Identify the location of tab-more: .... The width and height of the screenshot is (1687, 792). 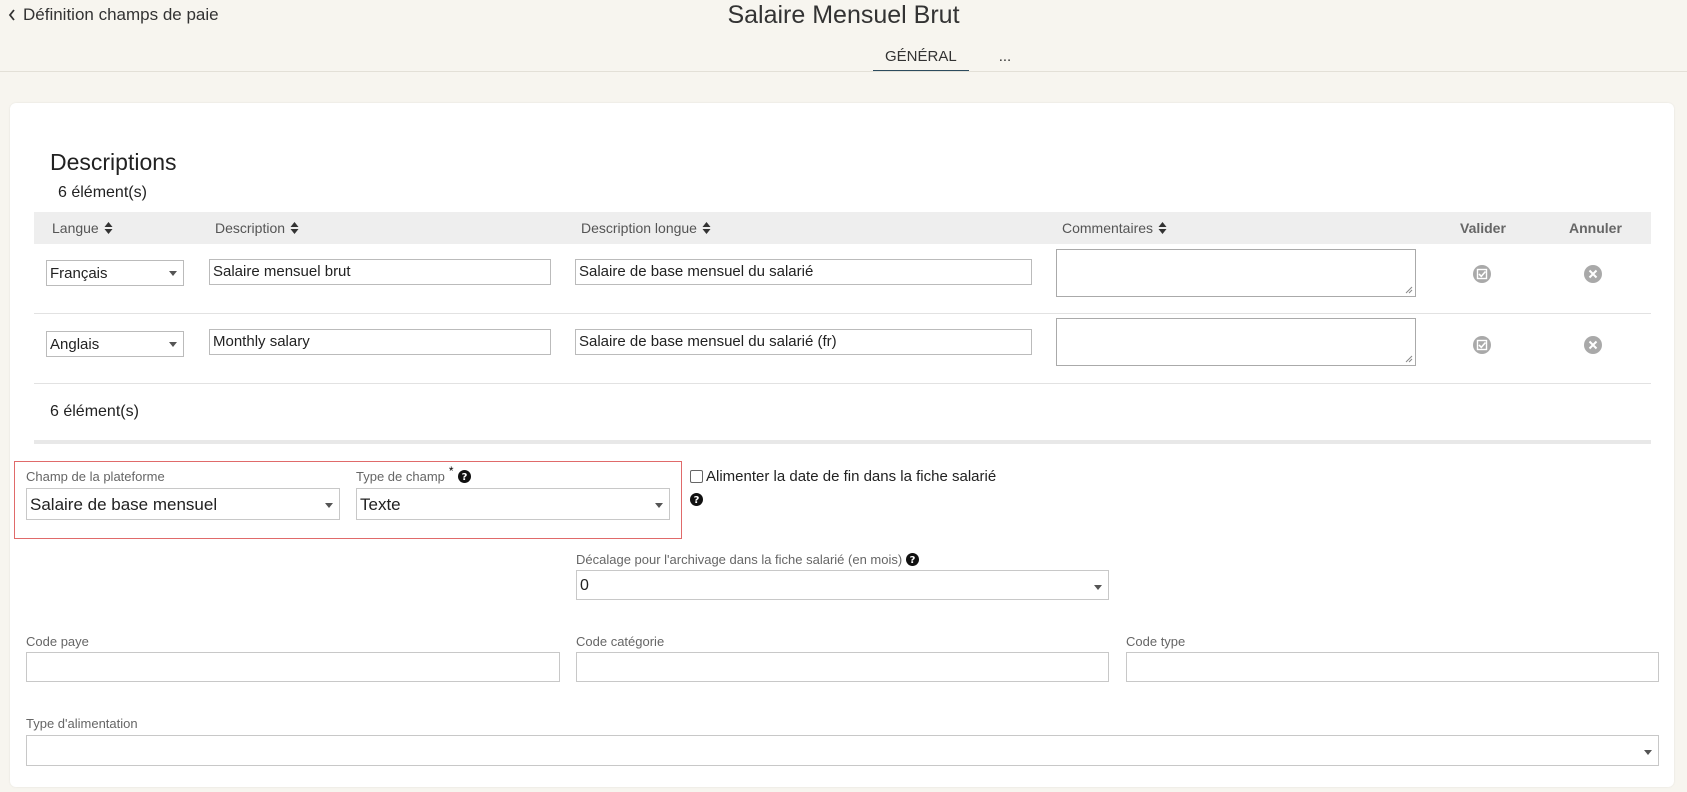
(1005, 60).